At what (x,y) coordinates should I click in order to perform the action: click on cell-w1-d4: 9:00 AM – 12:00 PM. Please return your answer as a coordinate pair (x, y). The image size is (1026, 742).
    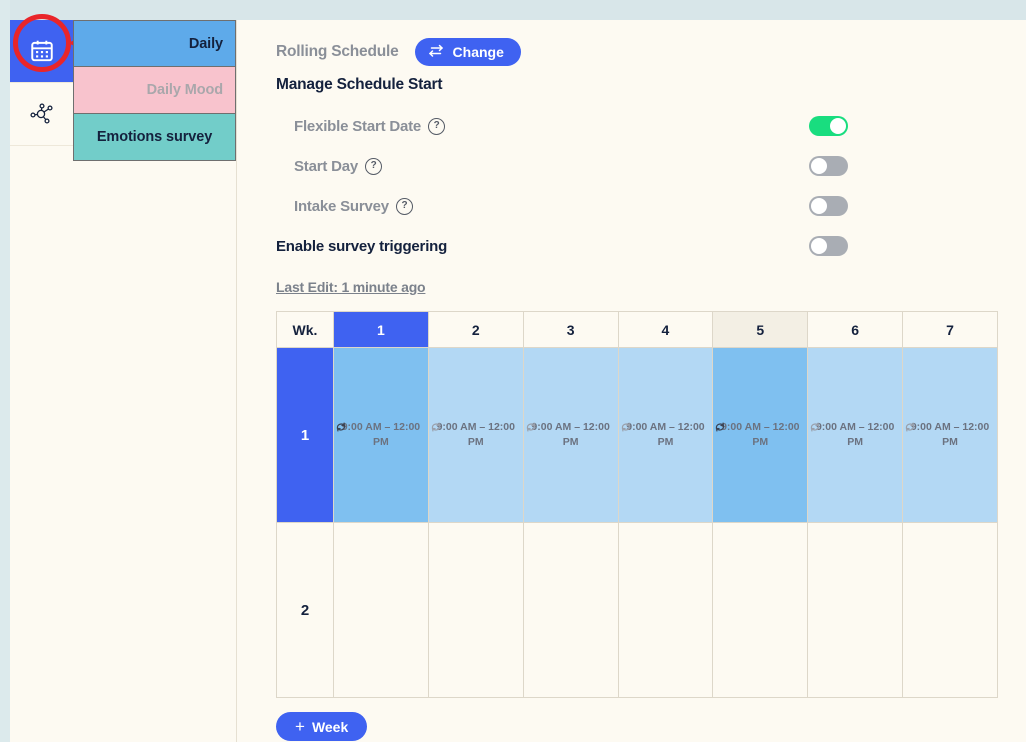
    Looking at the image, I should click on (665, 435).